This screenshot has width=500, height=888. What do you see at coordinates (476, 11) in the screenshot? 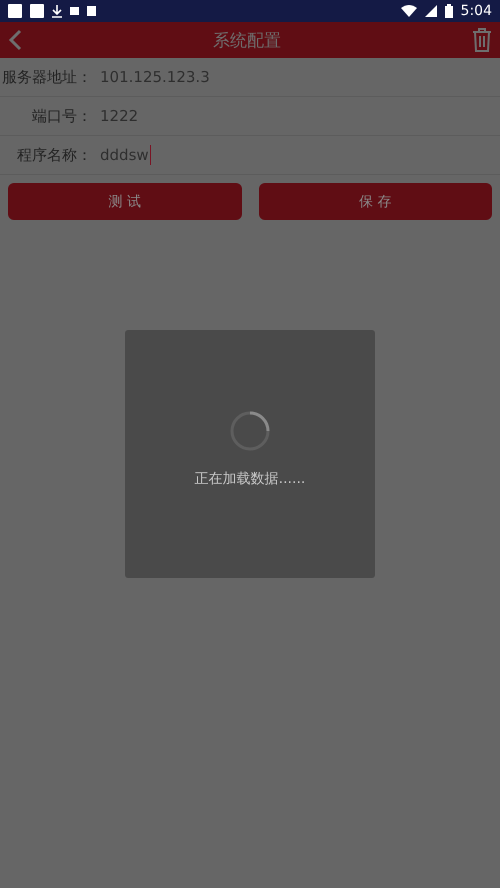
I see `clock-time: 5:04` at bounding box center [476, 11].